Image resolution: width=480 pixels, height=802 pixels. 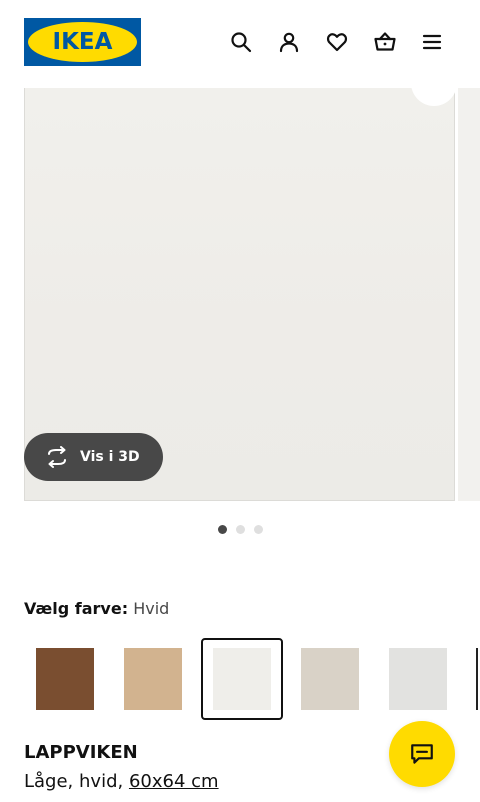 What do you see at coordinates (81, 752) in the screenshot?
I see `product-name: LAPPVIKEN` at bounding box center [81, 752].